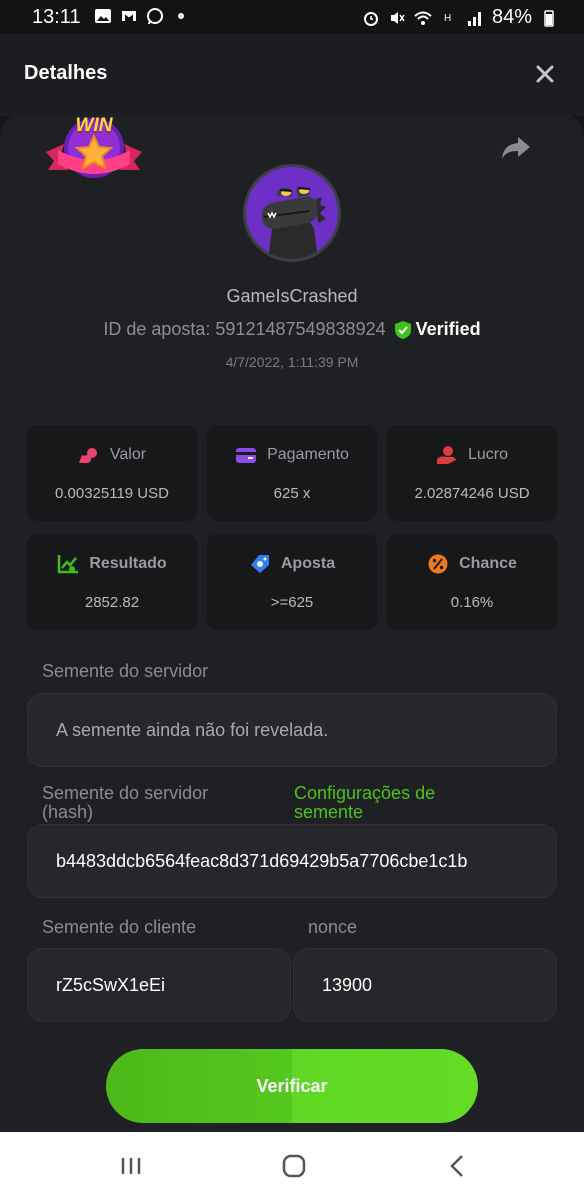 This screenshot has height=1200, width=584. Describe the element at coordinates (364, 803) in the screenshot. I see `seed-settings-link: Configurações de semente` at that location.